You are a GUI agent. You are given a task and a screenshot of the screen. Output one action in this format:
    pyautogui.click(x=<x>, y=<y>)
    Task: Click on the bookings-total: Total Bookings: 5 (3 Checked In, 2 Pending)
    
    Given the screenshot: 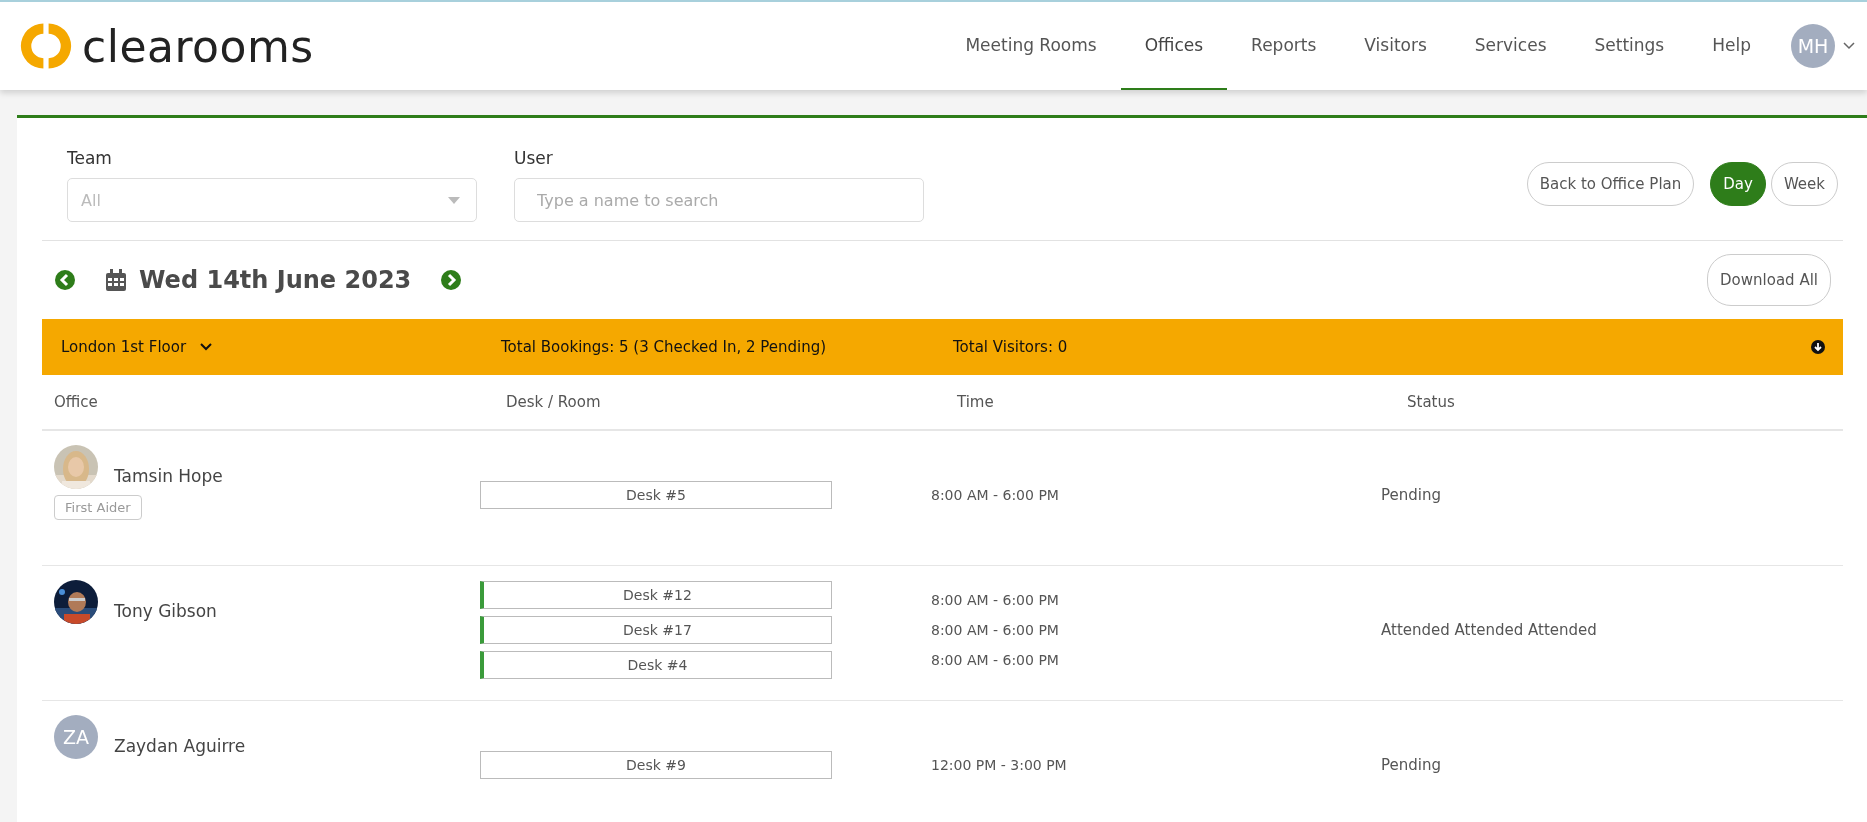 What is the action you would take?
    pyautogui.click(x=664, y=347)
    